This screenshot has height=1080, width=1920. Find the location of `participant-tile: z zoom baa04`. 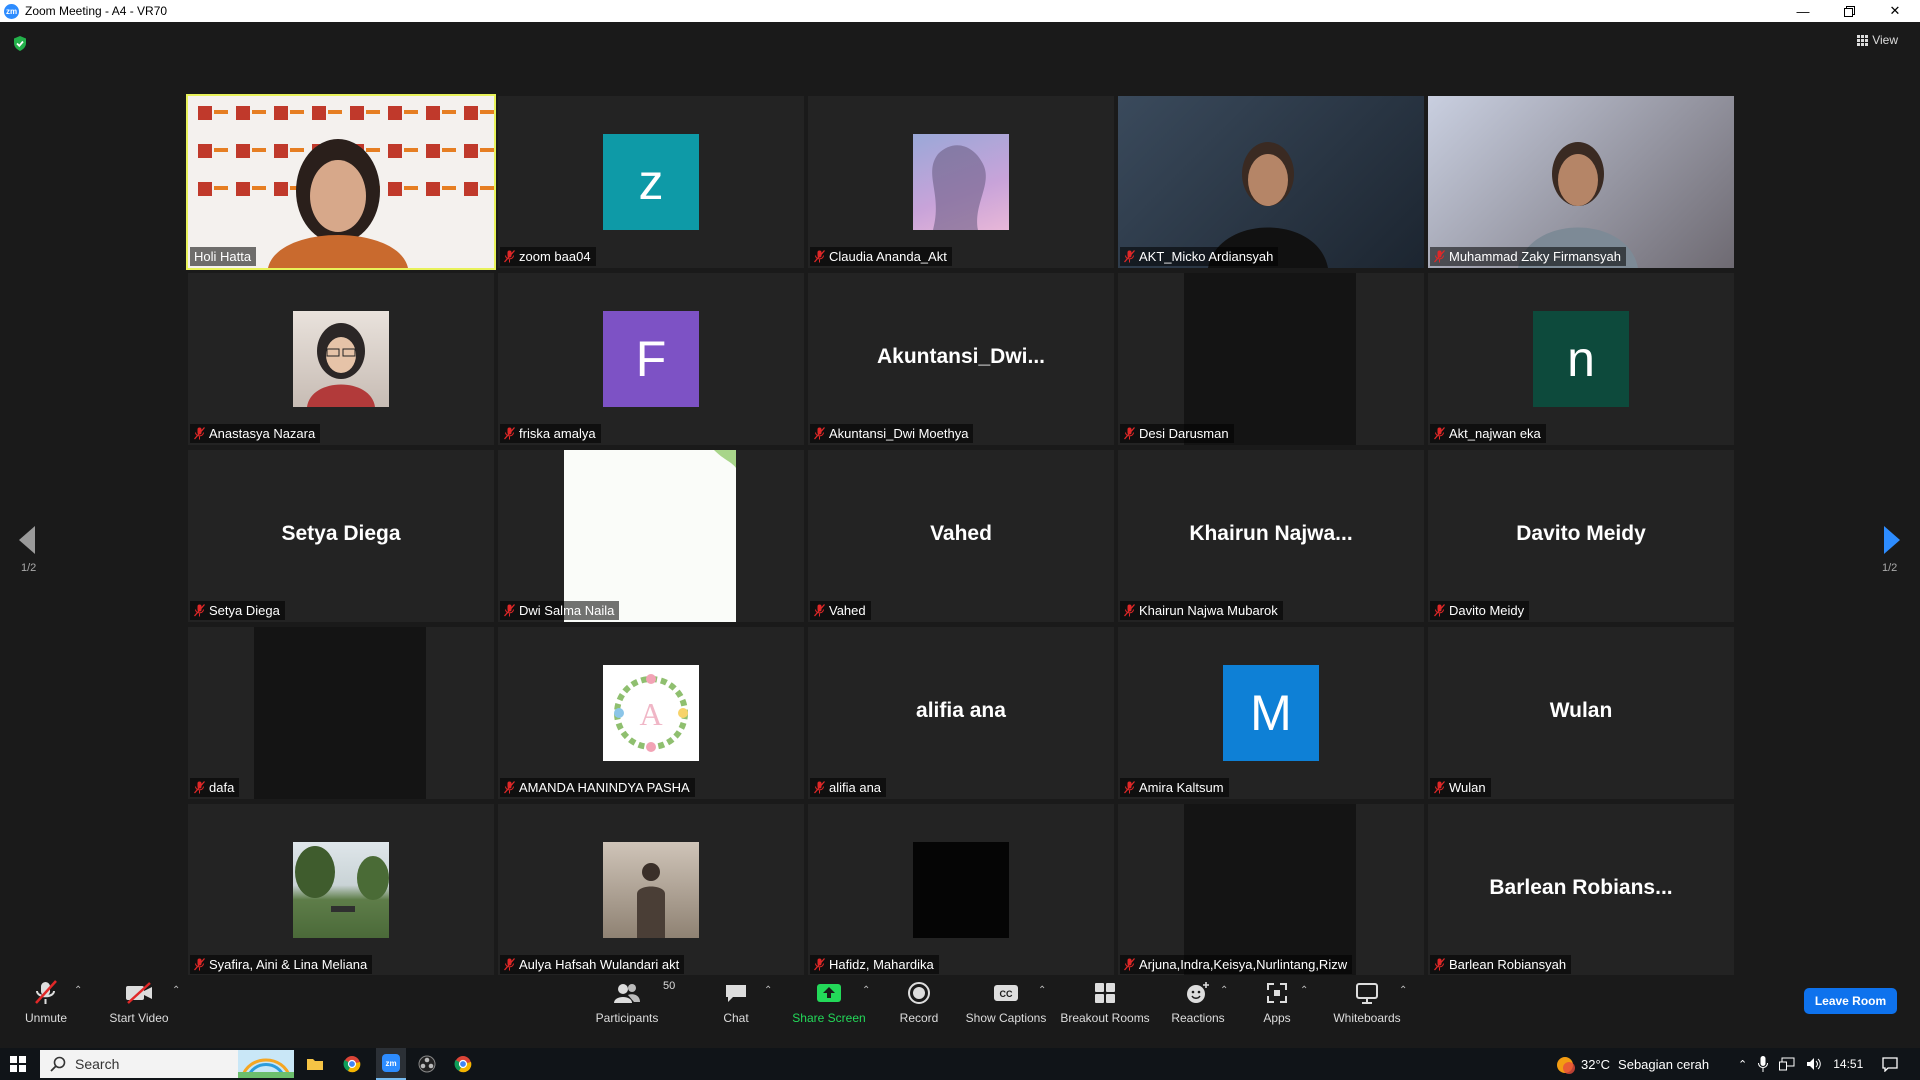

participant-tile: z zoom baa04 is located at coordinates (651, 182).